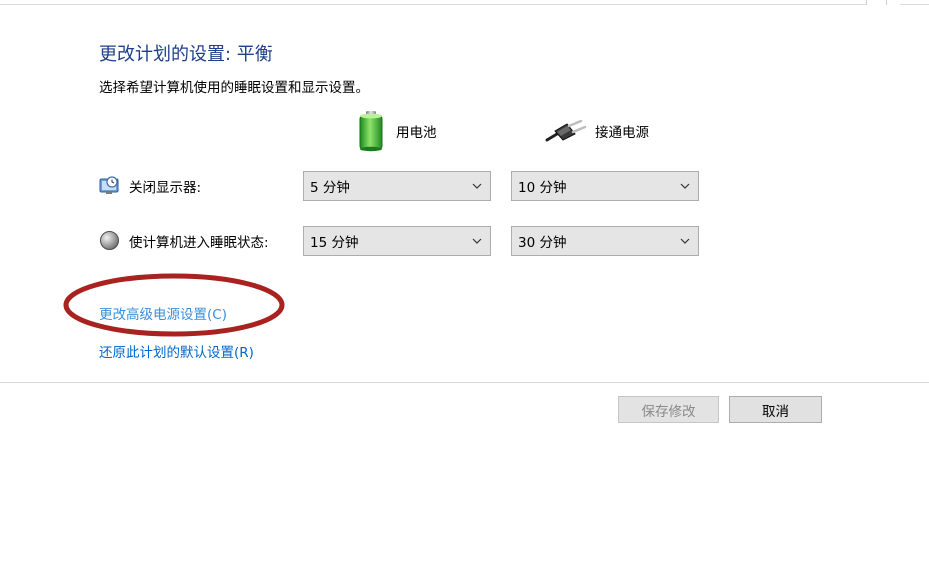  Describe the element at coordinates (109, 185) in the screenshot. I see `monitor-clock-icon` at that location.